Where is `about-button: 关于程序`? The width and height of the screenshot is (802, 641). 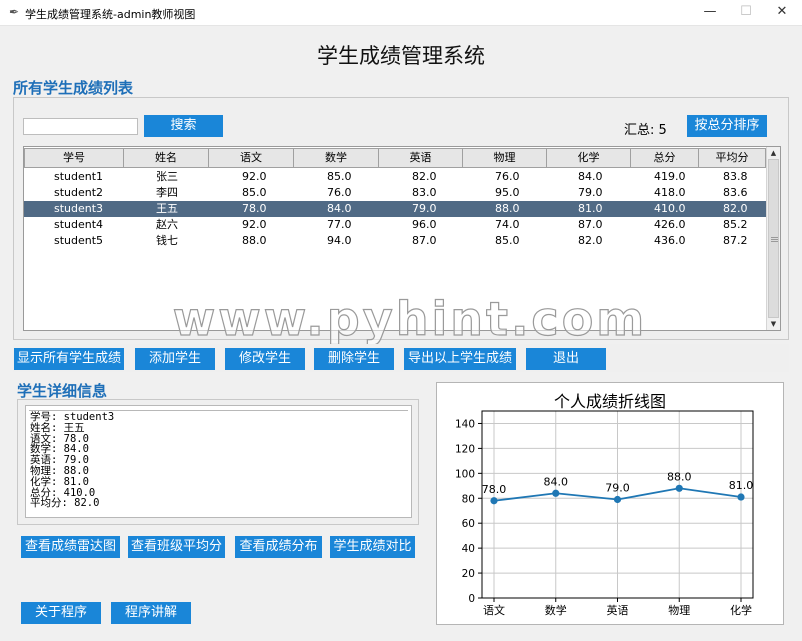 about-button: 关于程序 is located at coordinates (61, 613).